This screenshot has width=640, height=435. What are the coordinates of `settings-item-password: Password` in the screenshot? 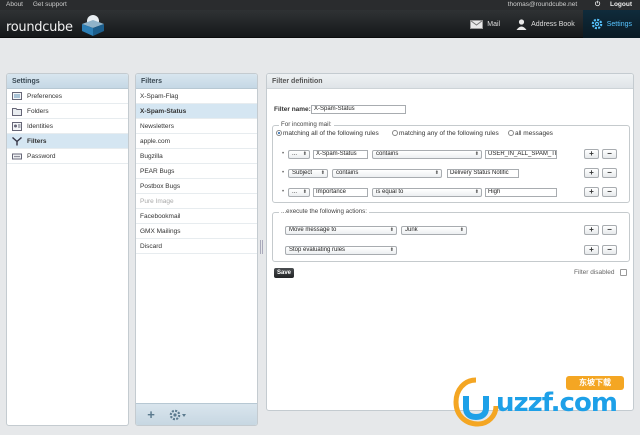 It's located at (67, 156).